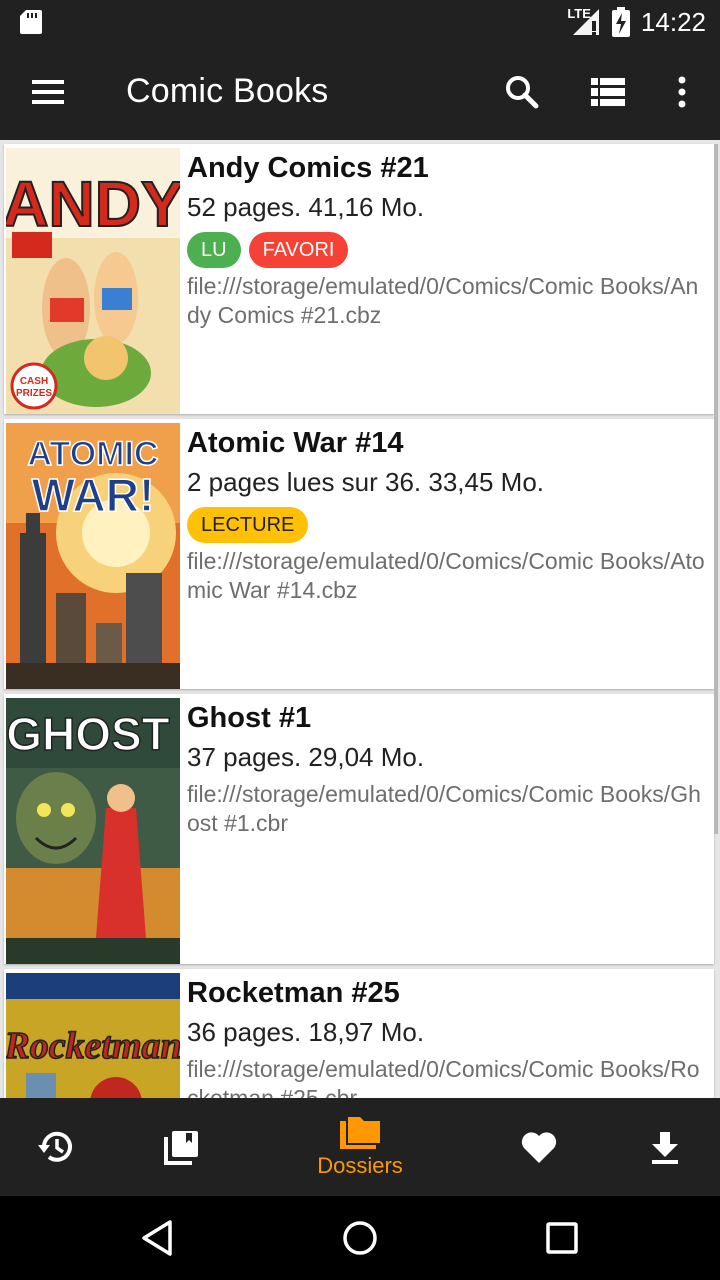 The width and height of the screenshot is (720, 1280). What do you see at coordinates (227, 91) in the screenshot?
I see `page-title: Comic Books` at bounding box center [227, 91].